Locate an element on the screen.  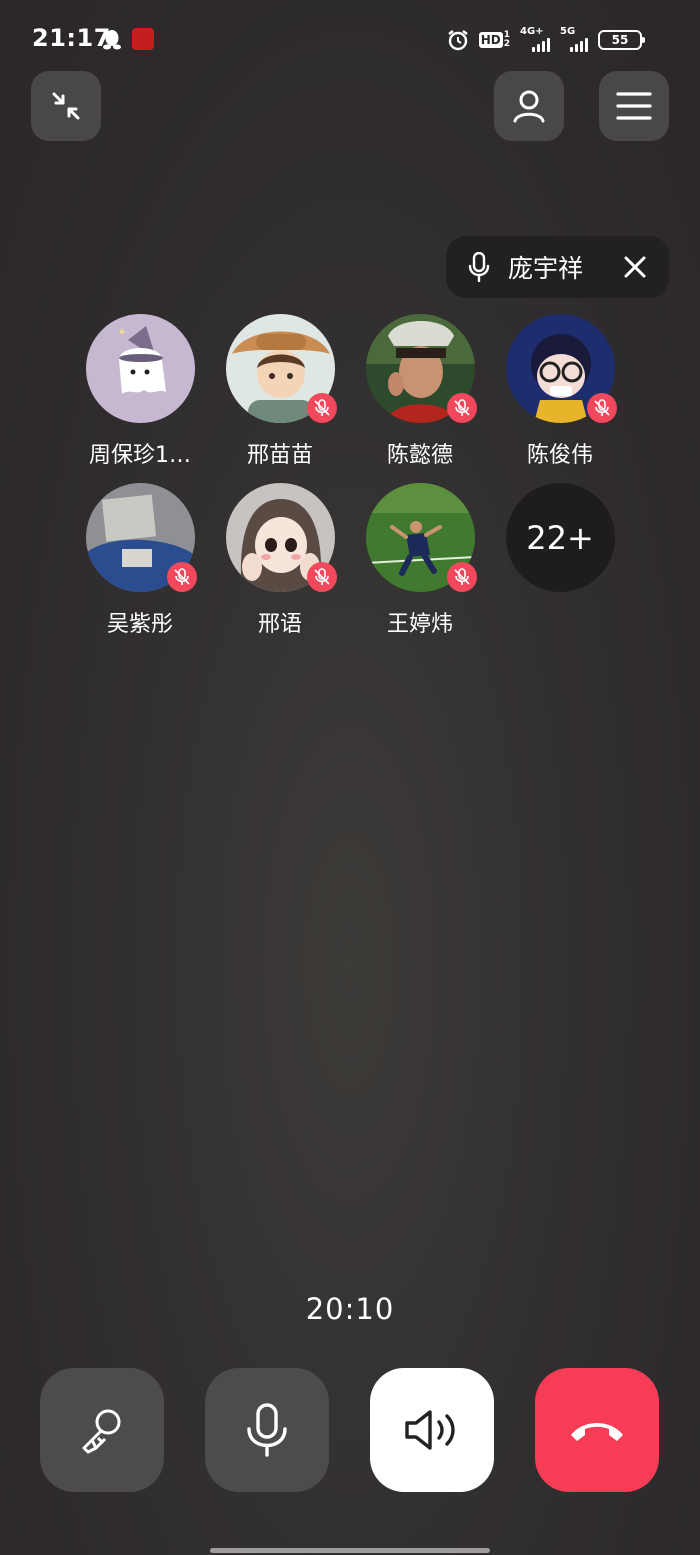
hang-up-button is located at coordinates (597, 1430).